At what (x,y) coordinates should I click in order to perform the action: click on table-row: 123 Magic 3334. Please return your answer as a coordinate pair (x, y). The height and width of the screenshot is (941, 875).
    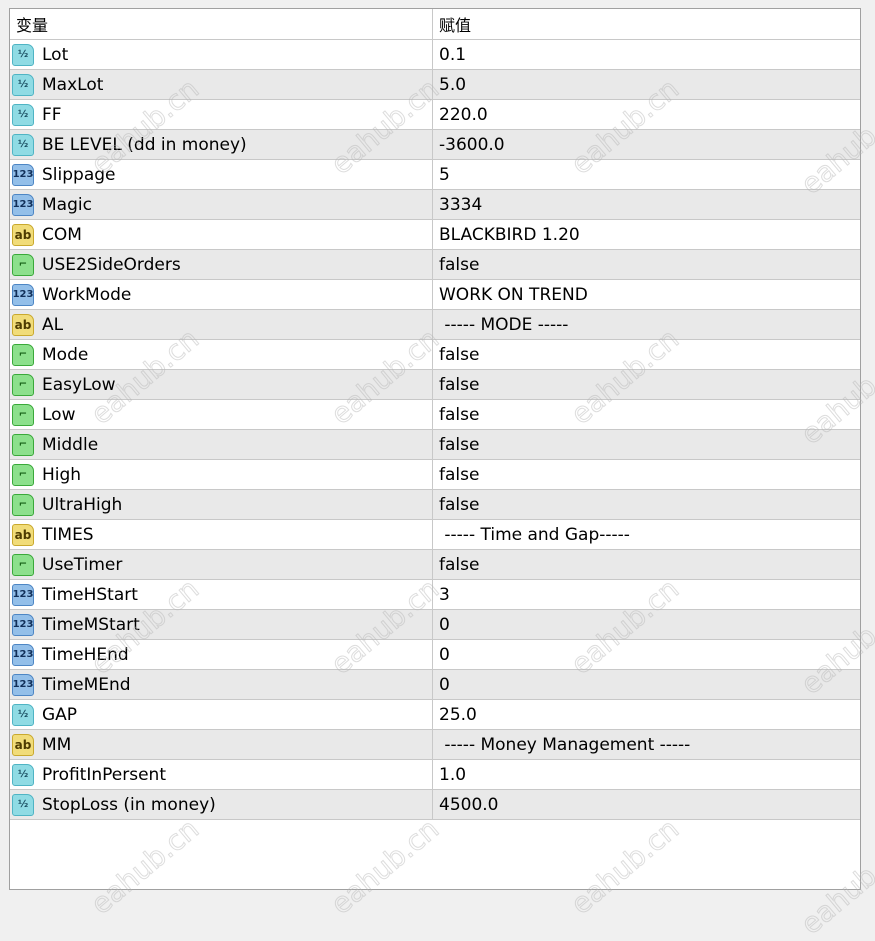
    Looking at the image, I should click on (435, 205).